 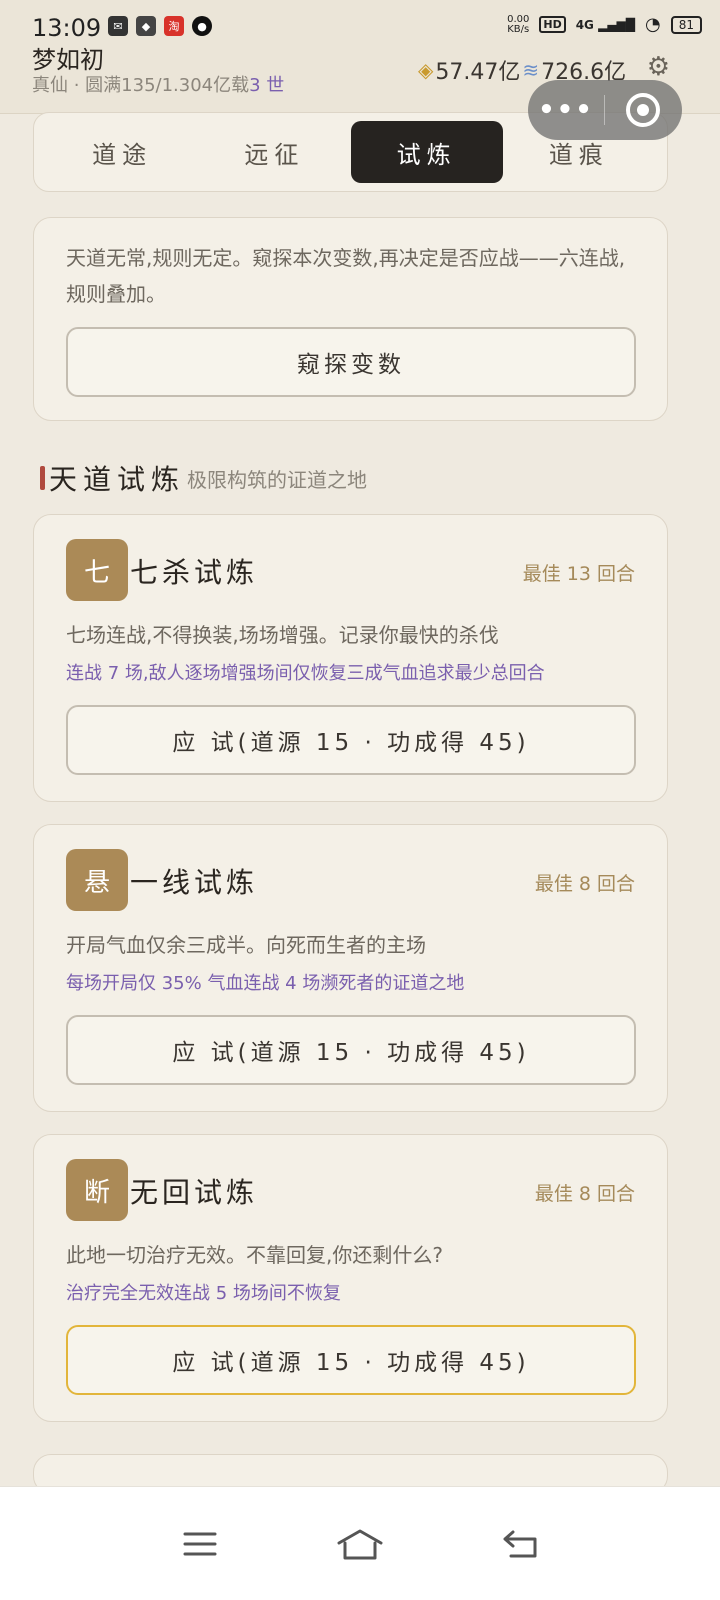 What do you see at coordinates (42, 478) in the screenshot?
I see `section-accent-bar` at bounding box center [42, 478].